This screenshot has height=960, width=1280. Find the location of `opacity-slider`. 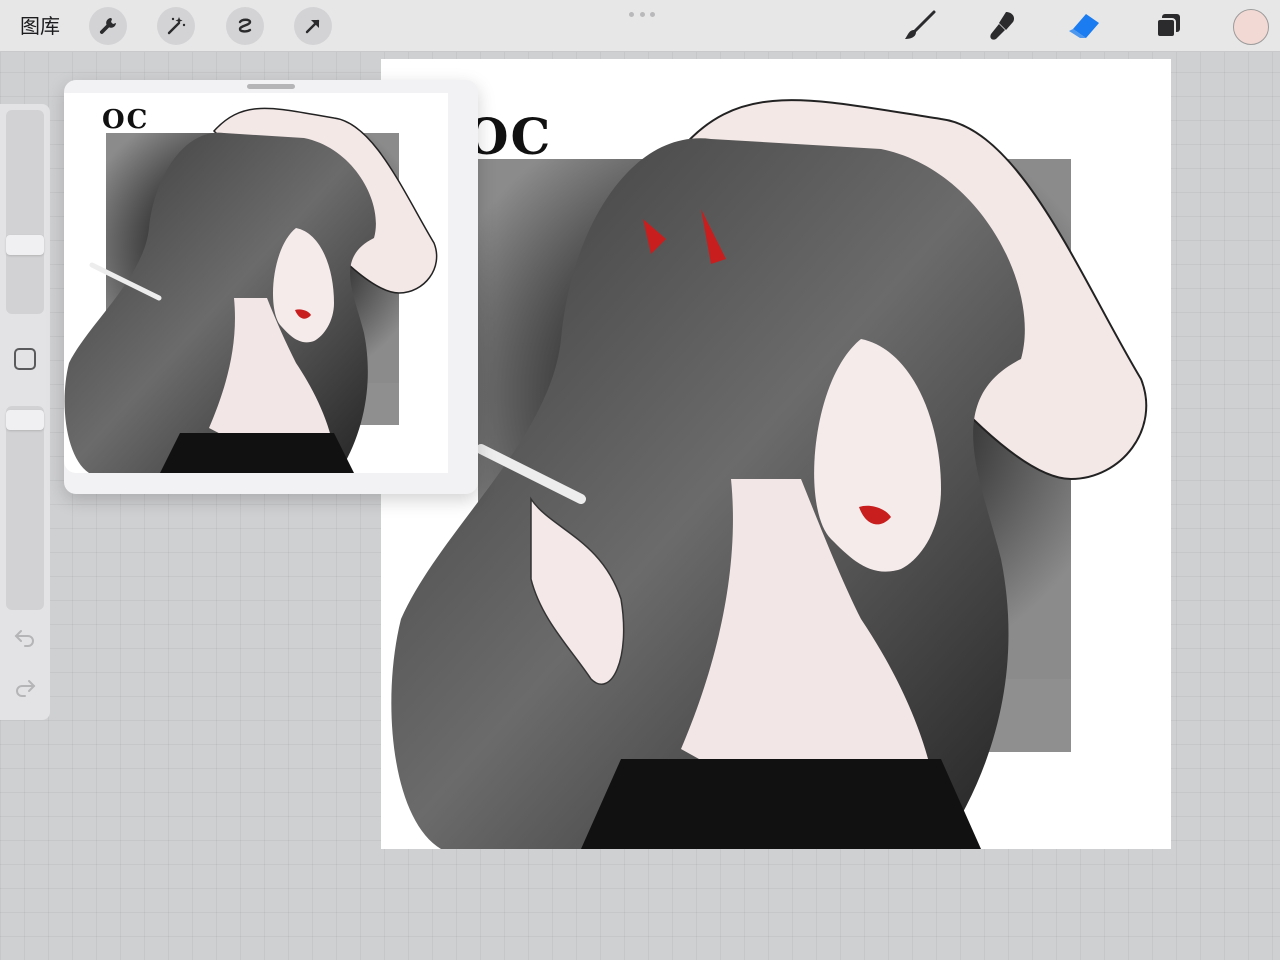

opacity-slider is located at coordinates (25, 508).